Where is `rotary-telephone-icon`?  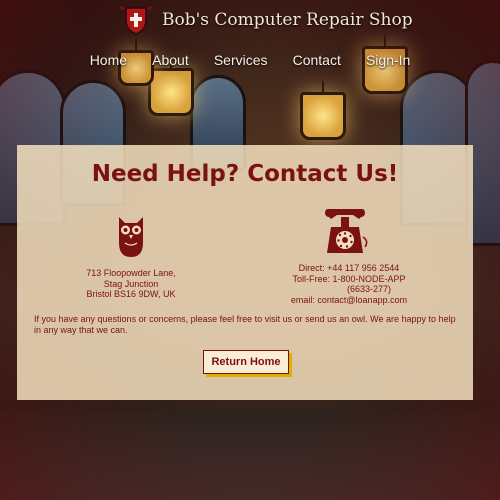 rotary-telephone-icon is located at coordinates (346, 231).